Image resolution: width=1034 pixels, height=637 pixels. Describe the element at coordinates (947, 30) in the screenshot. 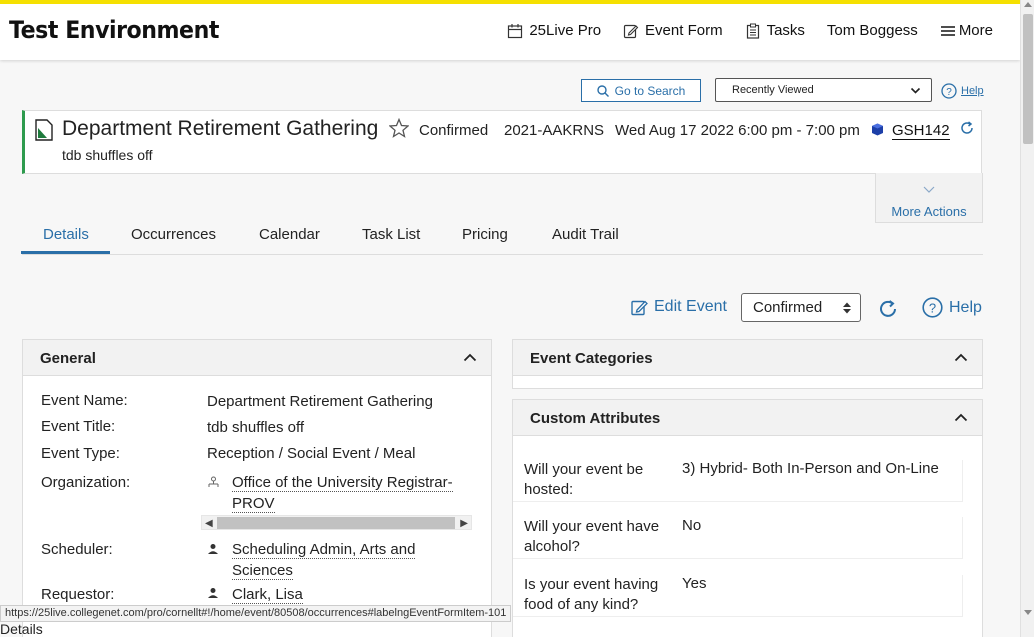

I see `hamburger-icon` at that location.